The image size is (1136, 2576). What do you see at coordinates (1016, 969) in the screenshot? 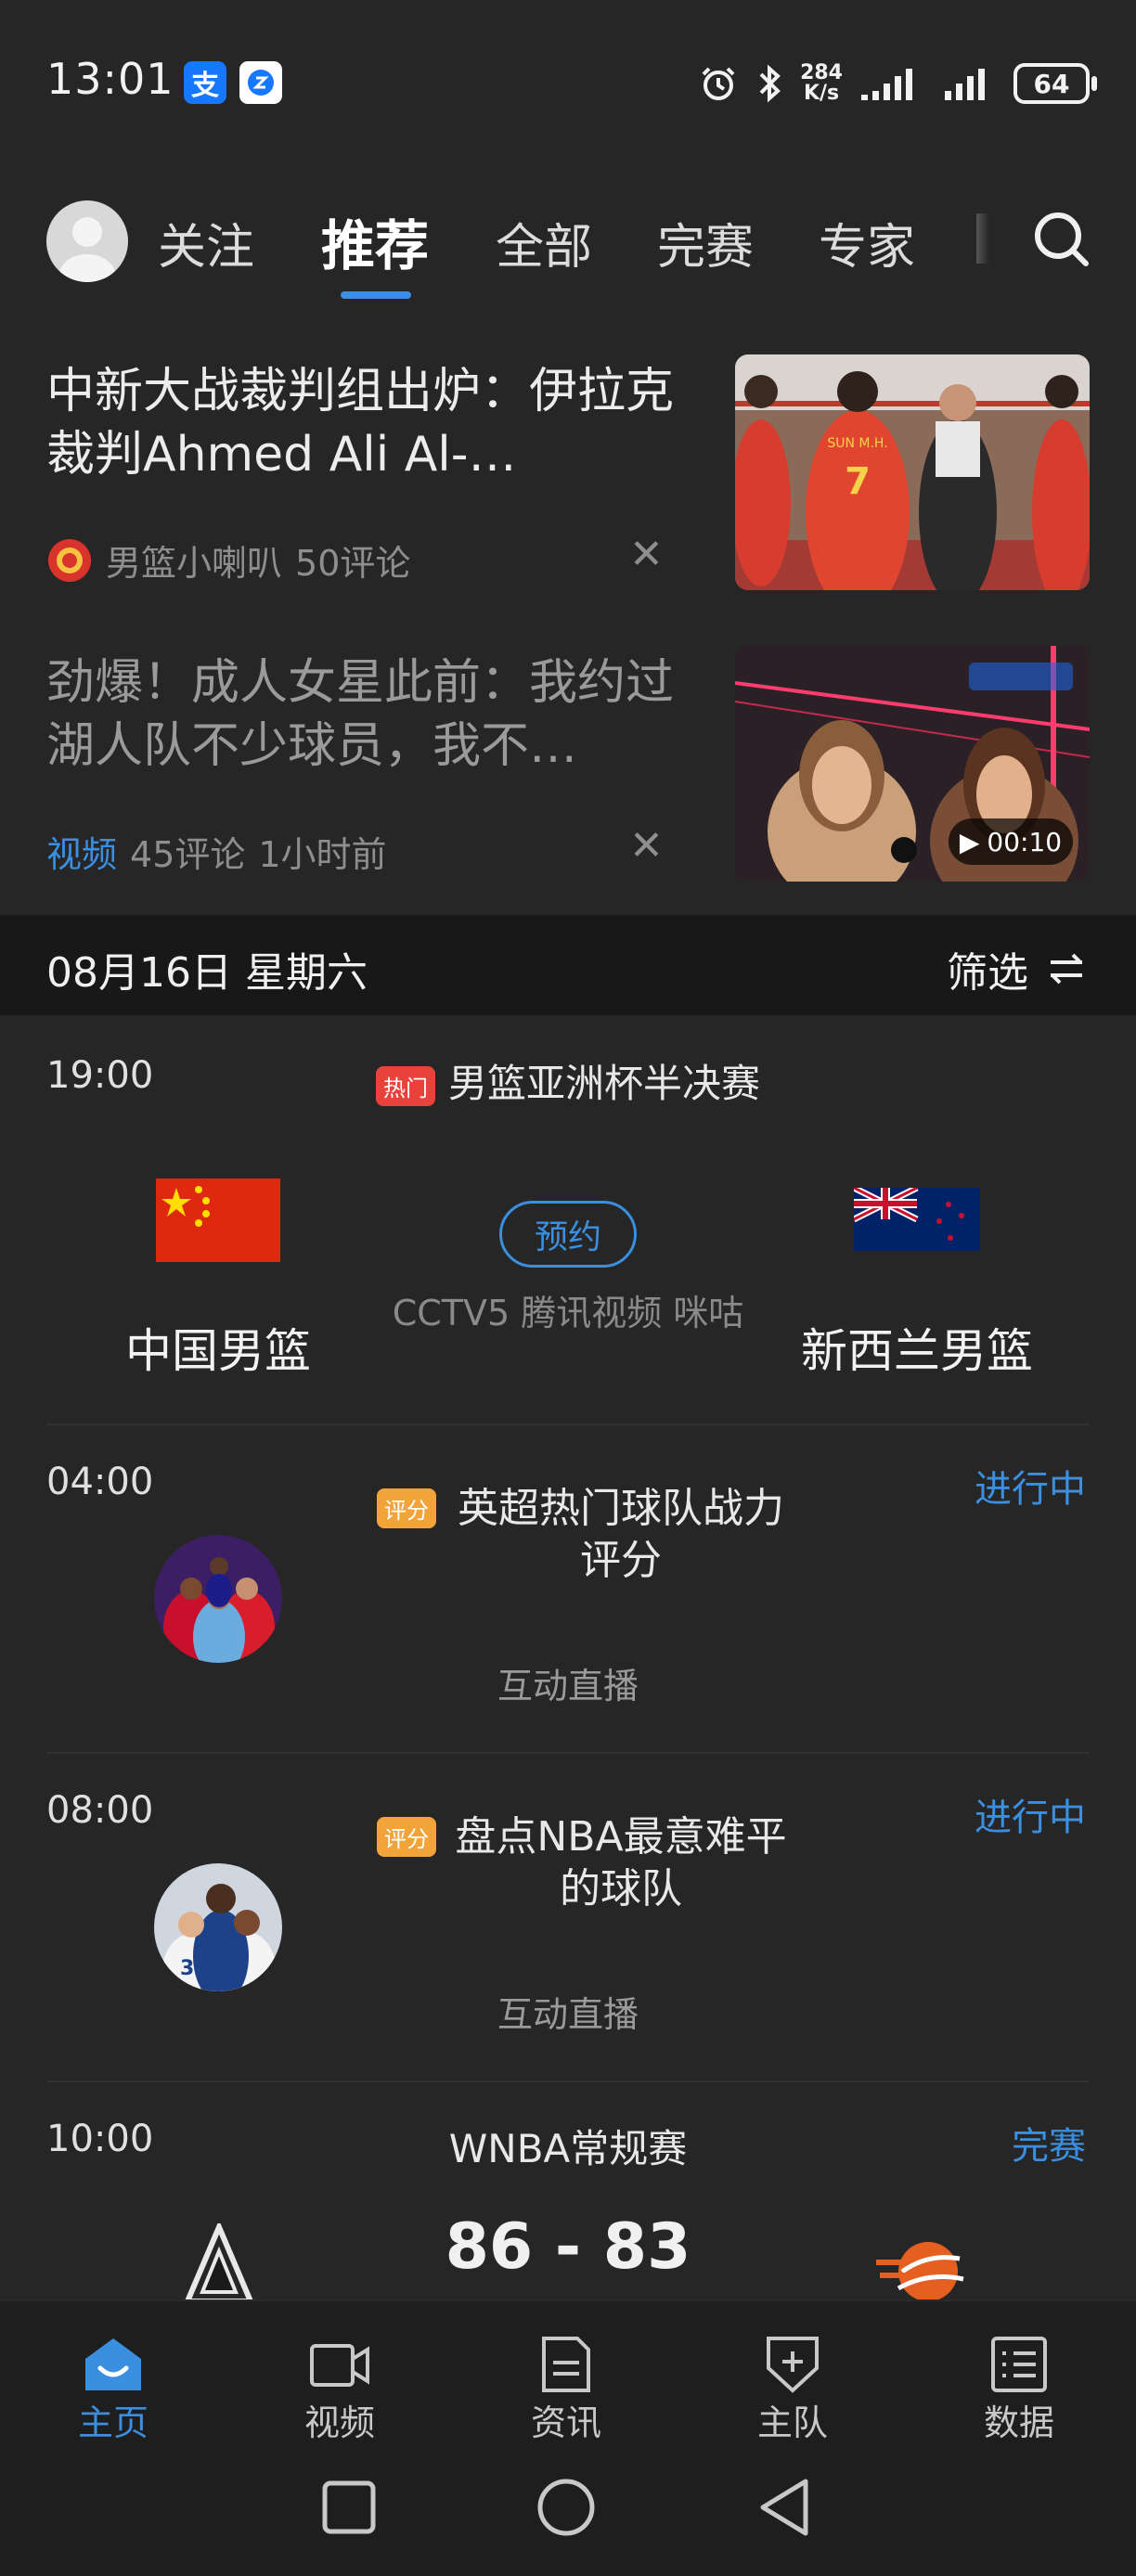
I see `filter-button: 筛选` at bounding box center [1016, 969].